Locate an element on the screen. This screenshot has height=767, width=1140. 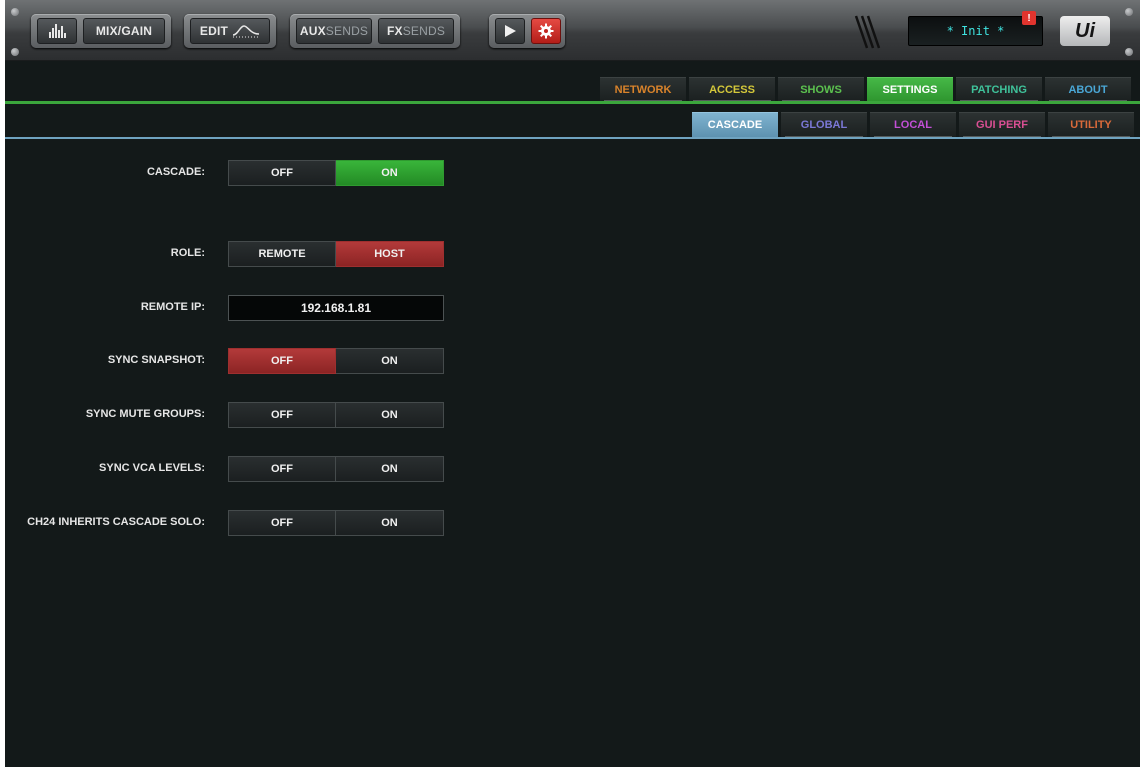
main-tab-underline is located at coordinates (572, 102).